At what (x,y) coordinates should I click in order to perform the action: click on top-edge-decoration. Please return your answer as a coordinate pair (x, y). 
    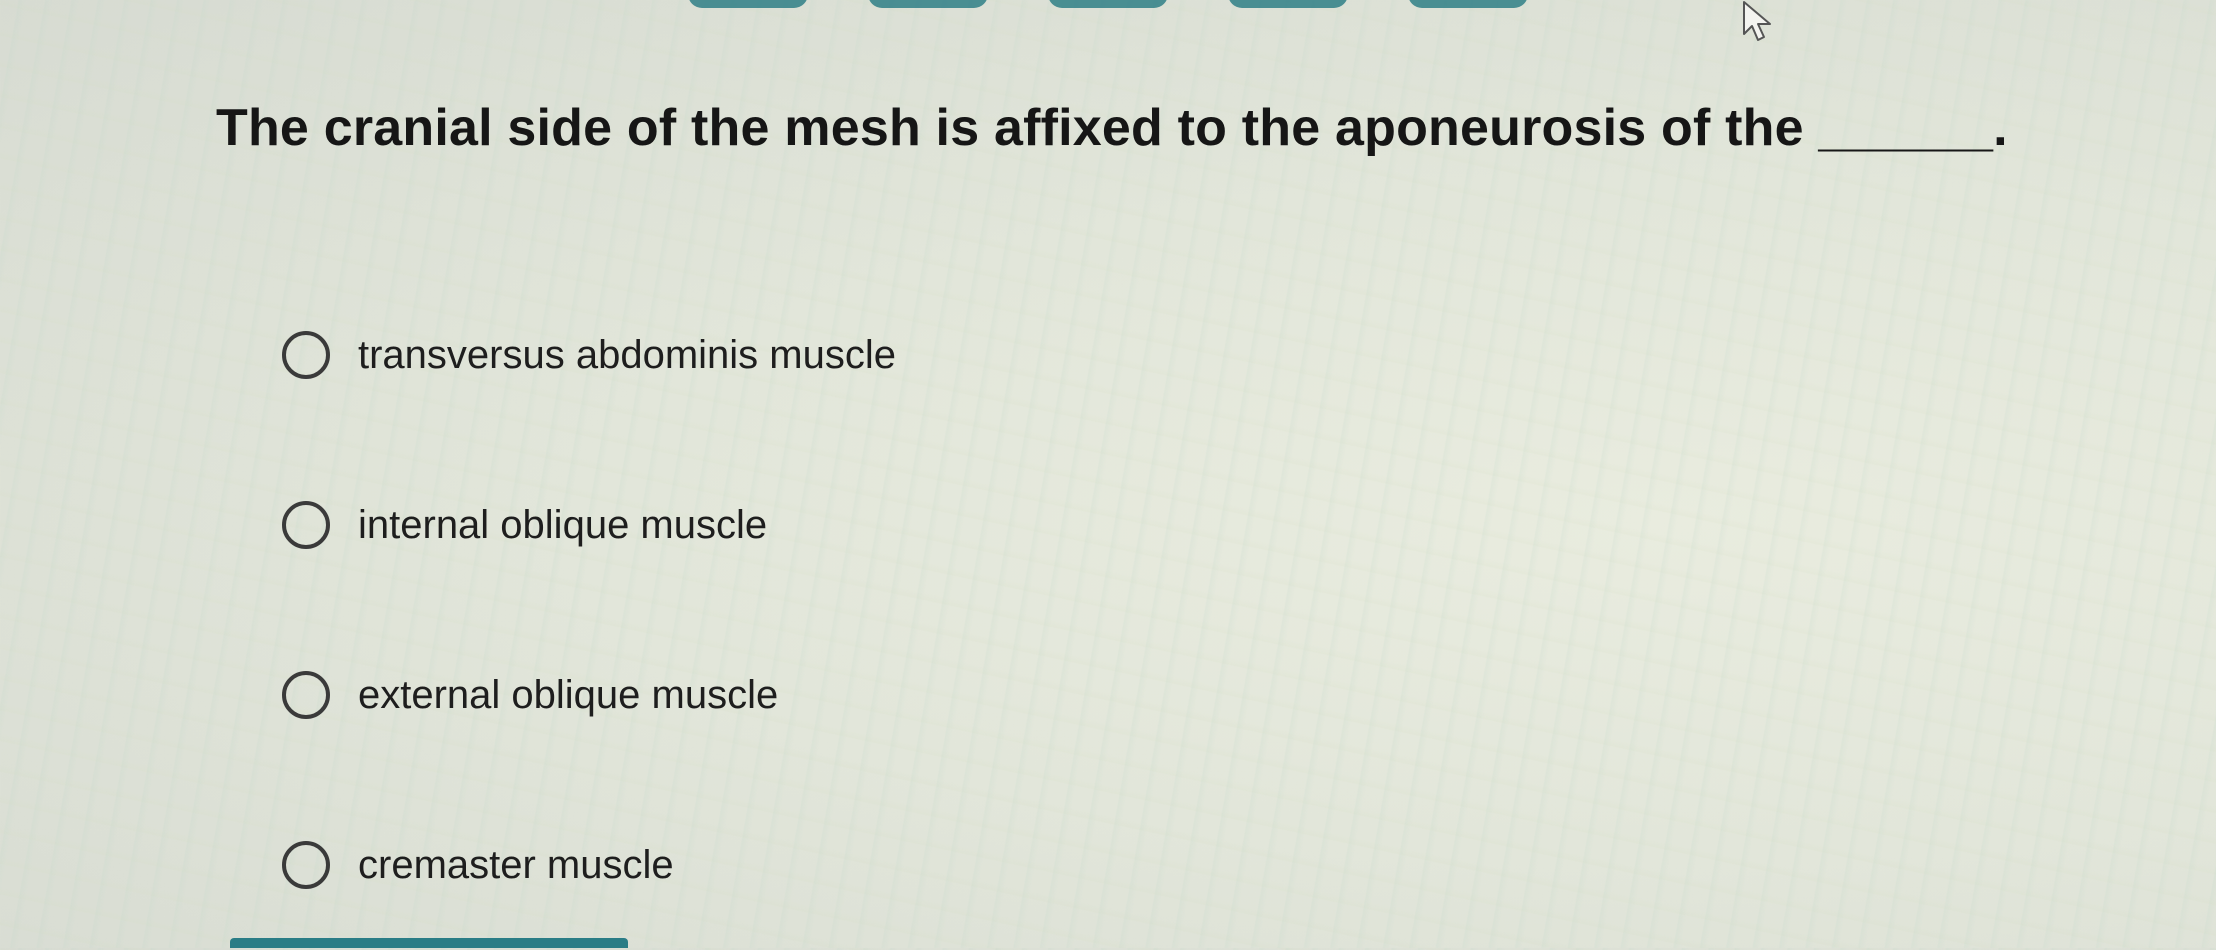
    Looking at the image, I should click on (1108, 5).